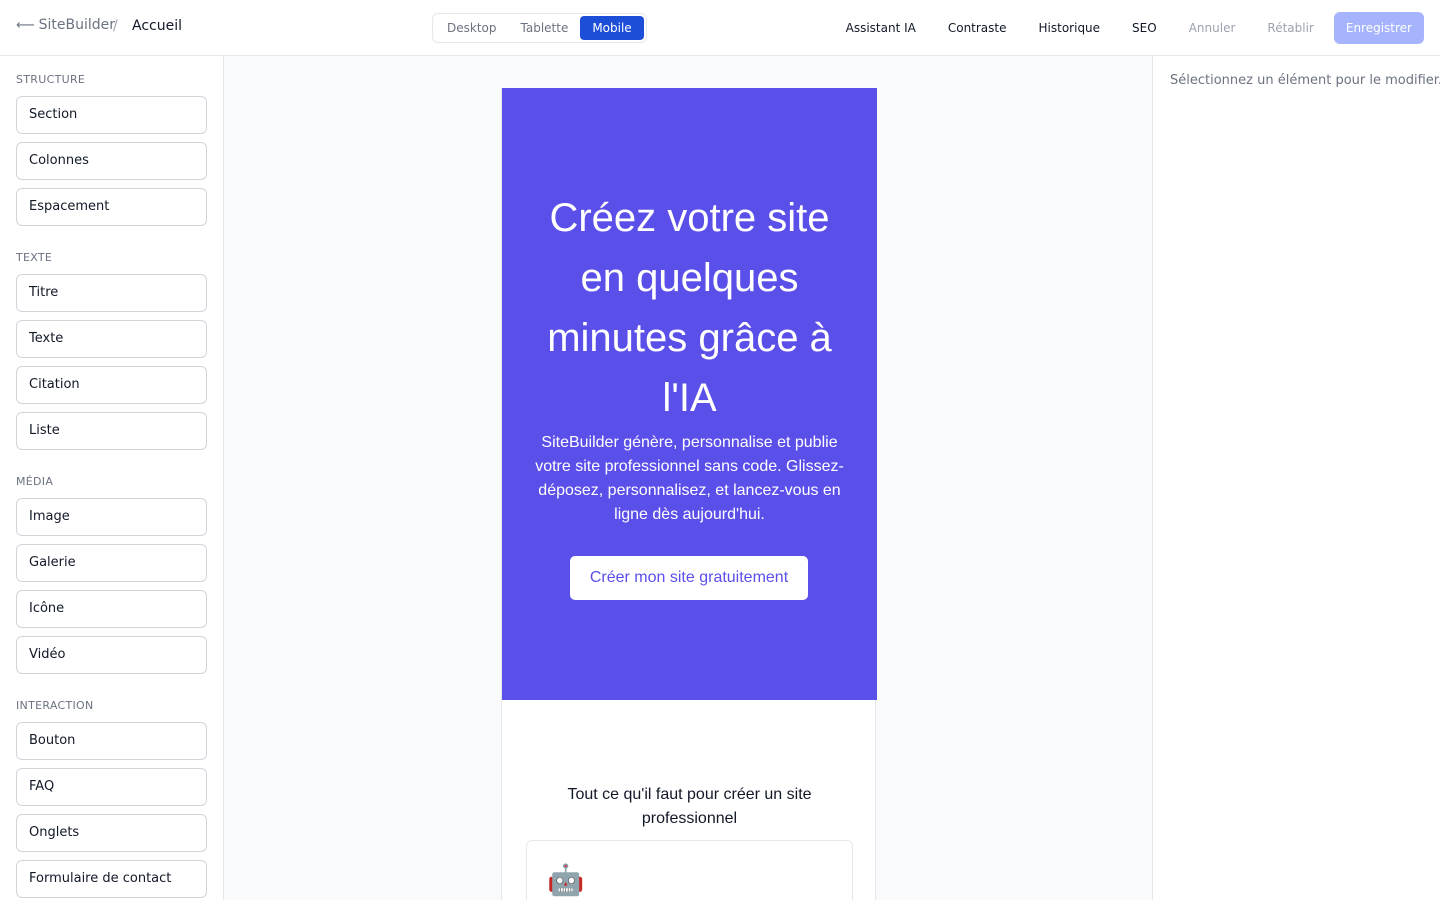 This screenshot has height=900, width=1440. What do you see at coordinates (25, 25) in the screenshot?
I see `back-arrow-icon: ⟵` at bounding box center [25, 25].